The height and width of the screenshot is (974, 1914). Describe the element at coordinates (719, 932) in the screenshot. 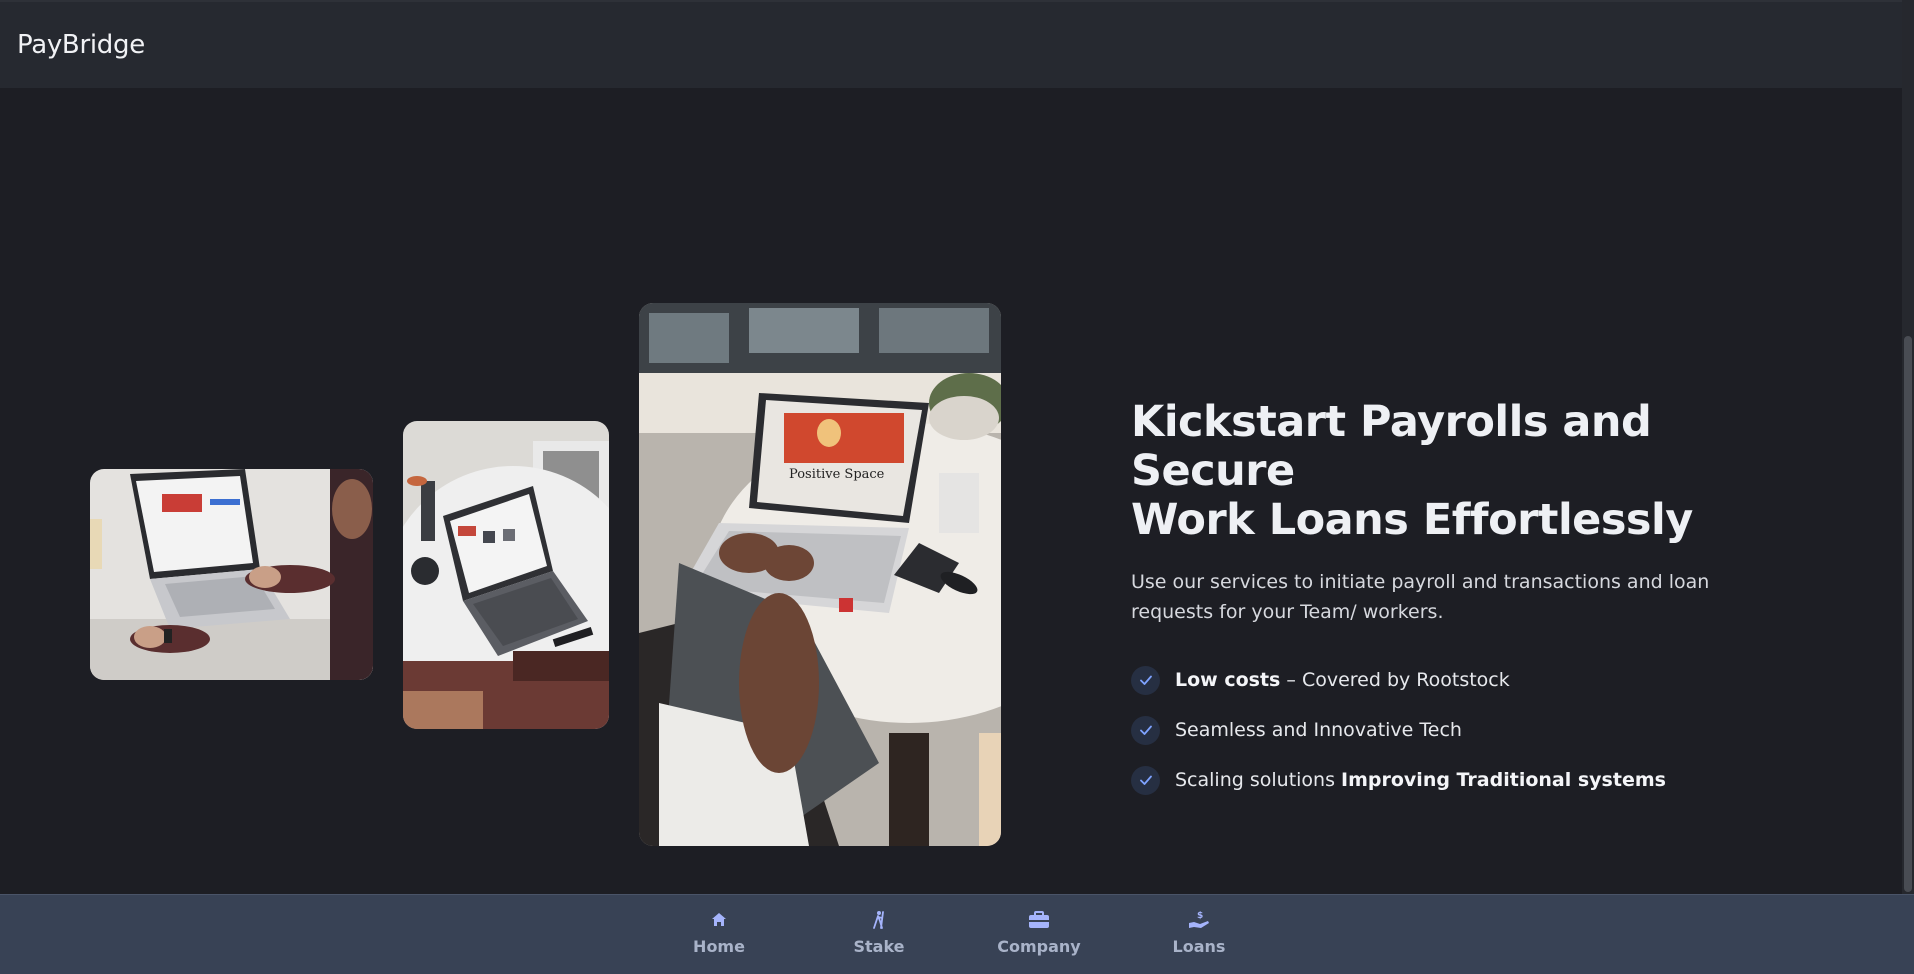

I see `nav-item-home: Home` at that location.